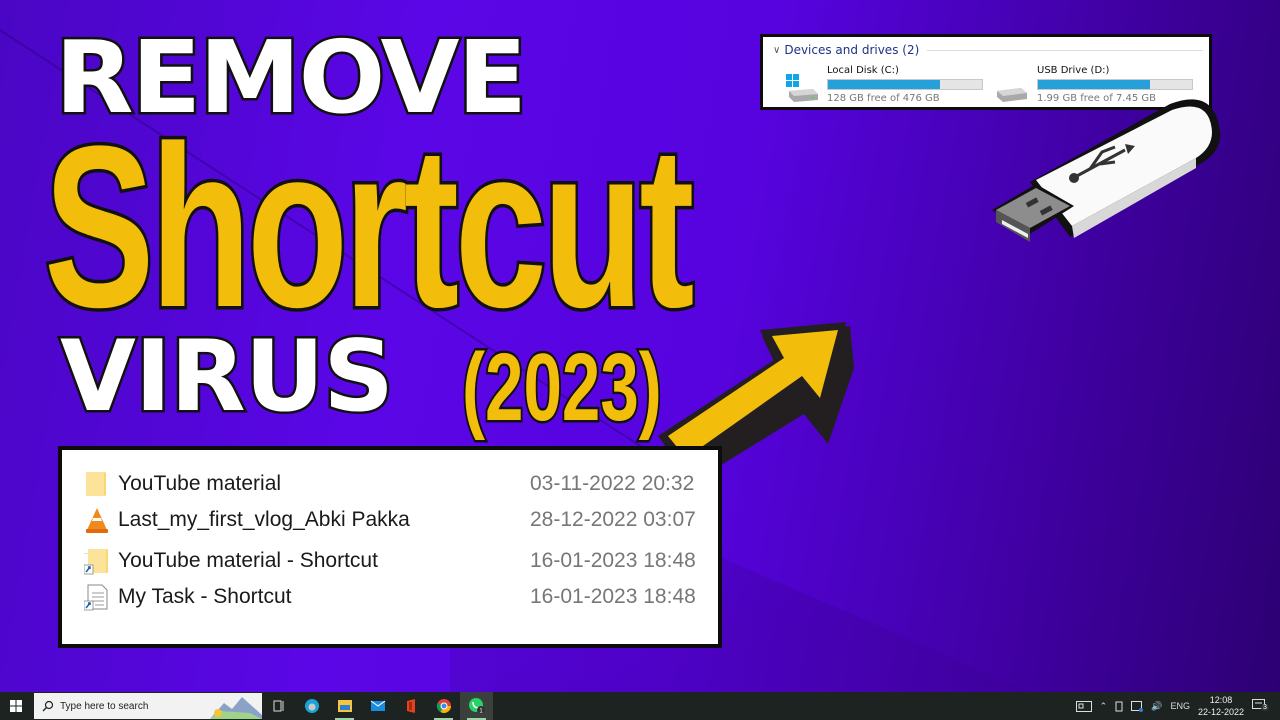 This screenshot has height=720, width=1280. I want to click on windows-logo-icon, so click(16, 706).